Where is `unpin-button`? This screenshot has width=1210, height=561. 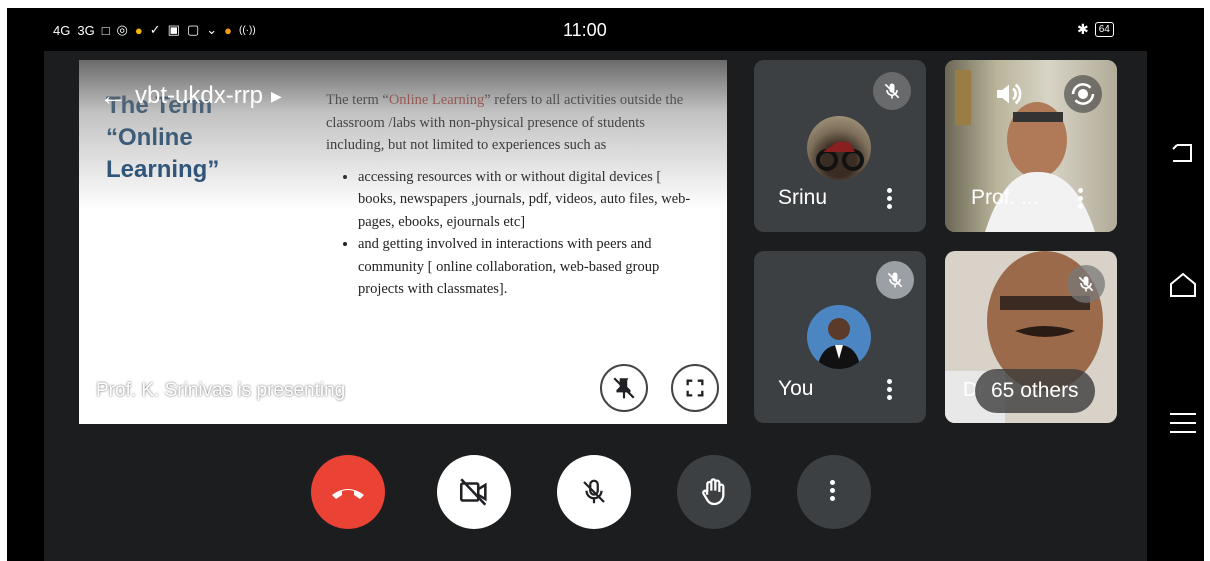 unpin-button is located at coordinates (624, 388).